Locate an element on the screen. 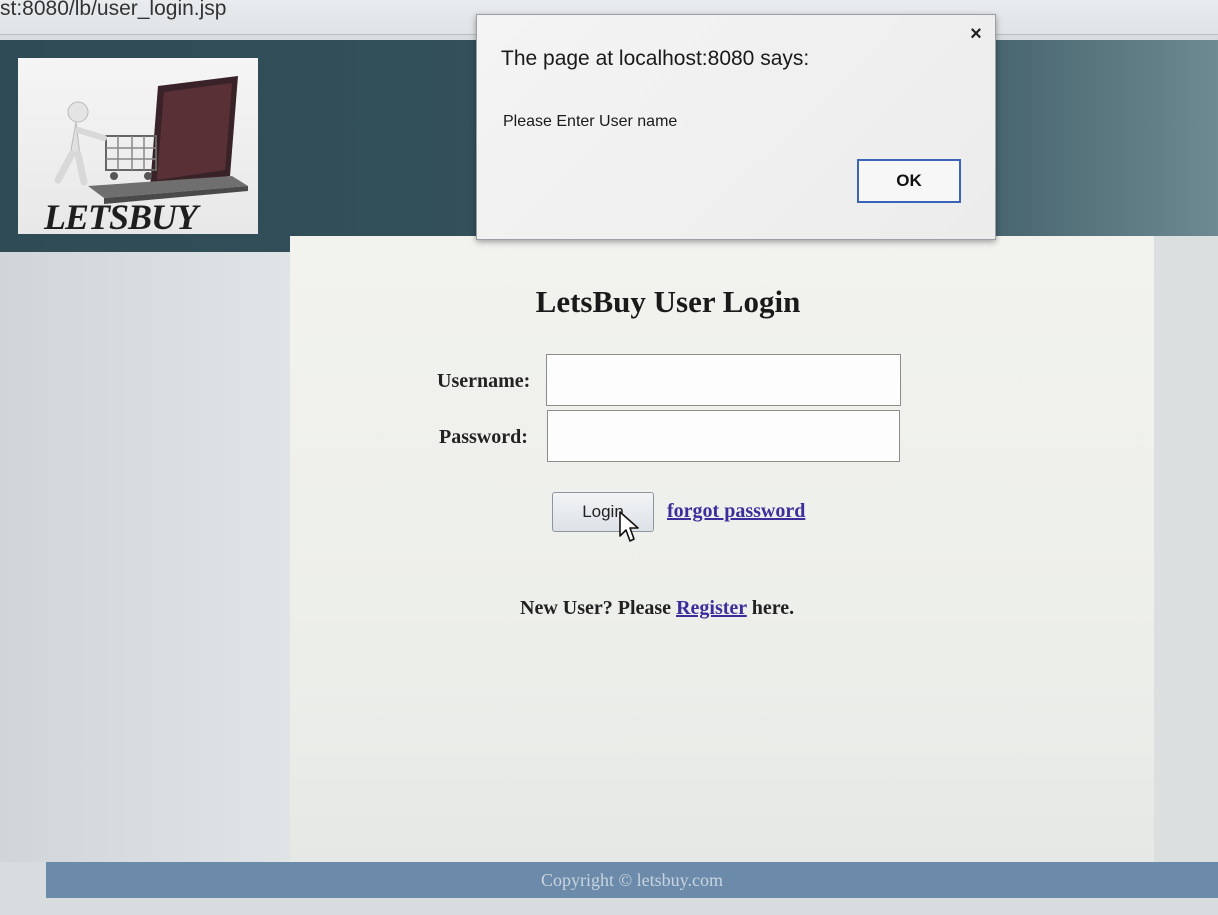 This screenshot has width=1218, height=915. ok-button: OK is located at coordinates (909, 181).